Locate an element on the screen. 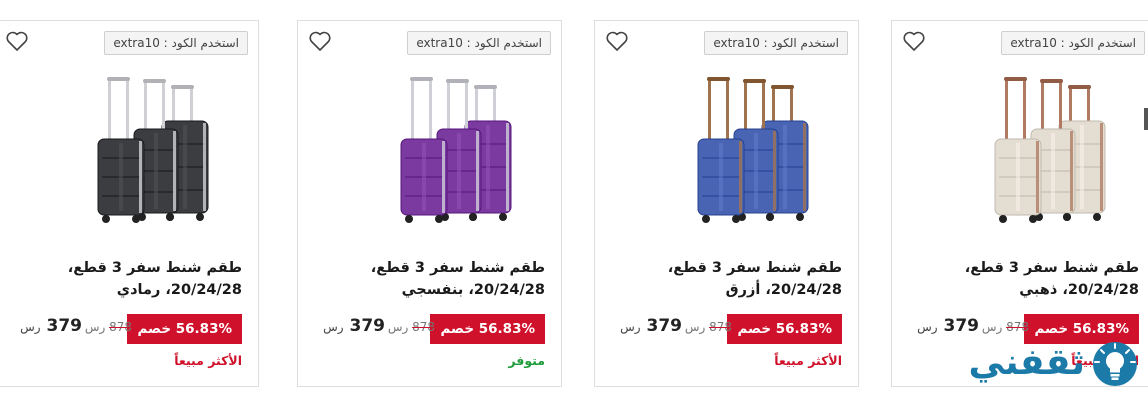 This screenshot has height=410, width=1148. lightbulb-icon is located at coordinates (1115, 364).